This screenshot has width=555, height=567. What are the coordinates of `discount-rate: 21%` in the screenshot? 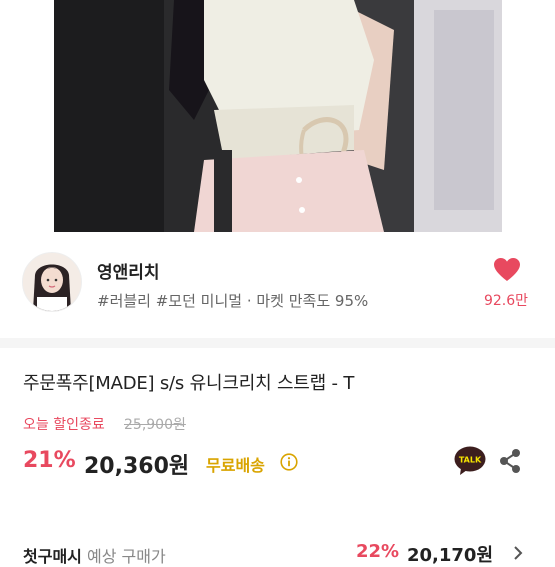 It's located at (49, 460).